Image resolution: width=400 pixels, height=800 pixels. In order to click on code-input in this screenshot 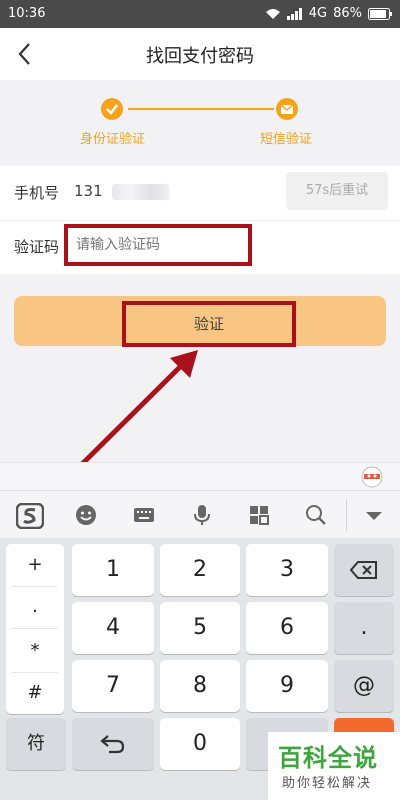, I will do `click(158, 245)`.